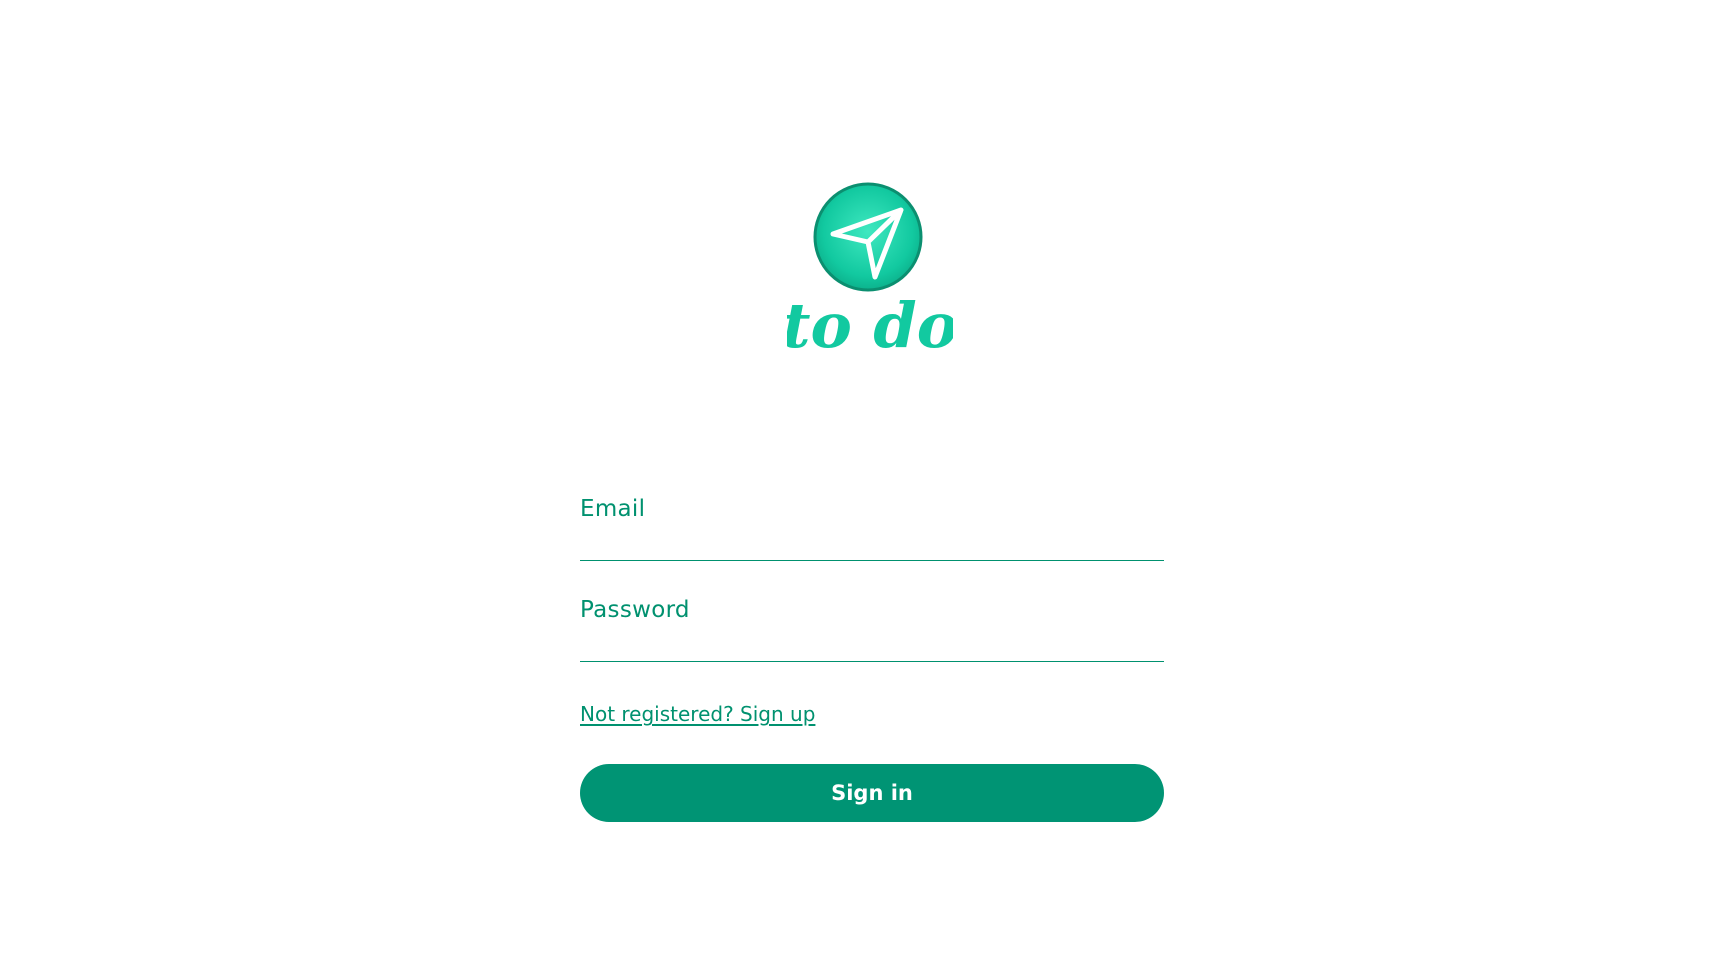  I want to click on signup-link: Not registered? Sign up, so click(697, 714).